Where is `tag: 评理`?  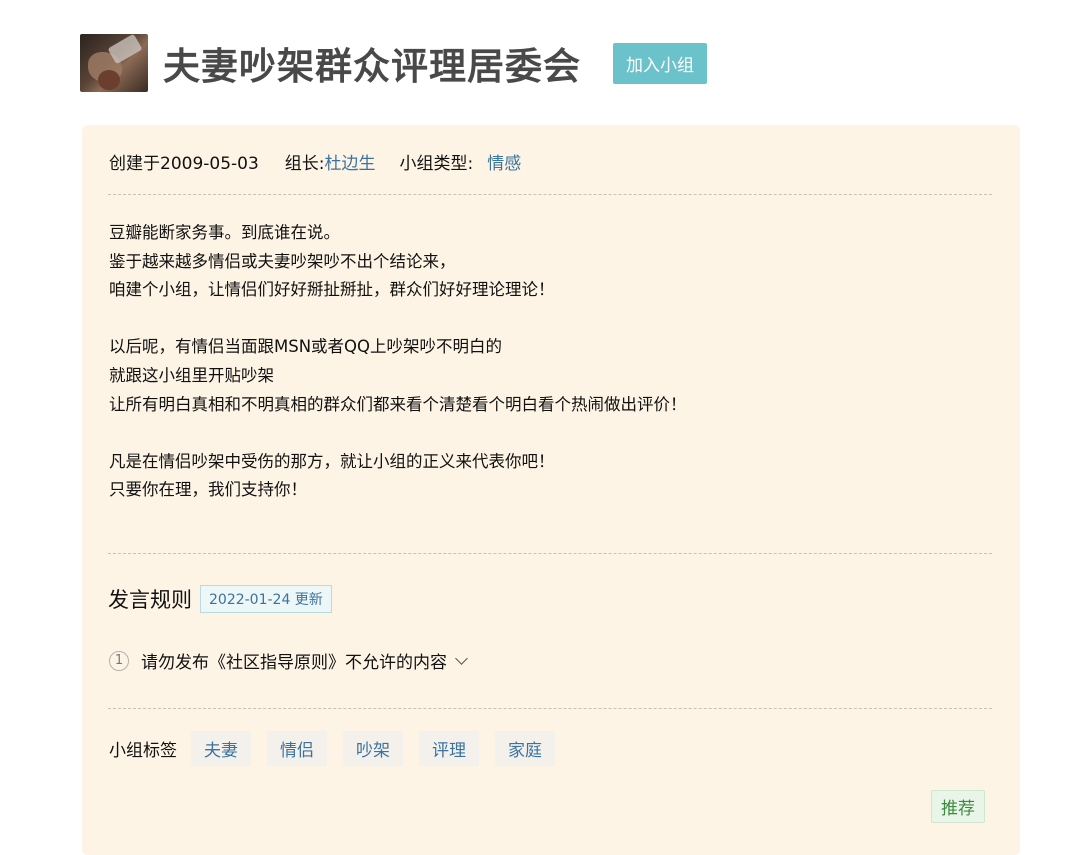 tag: 评理 is located at coordinates (449, 748).